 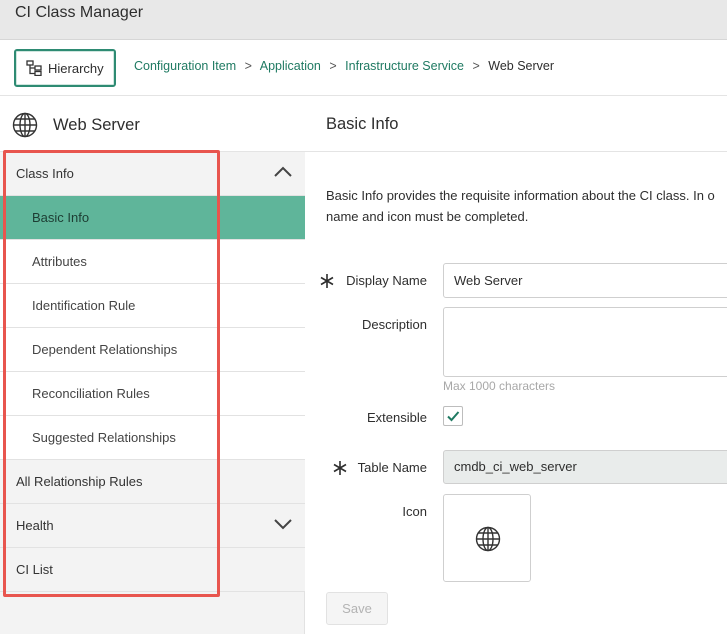 I want to click on nav-section-ci-list: CI List, so click(x=152, y=570).